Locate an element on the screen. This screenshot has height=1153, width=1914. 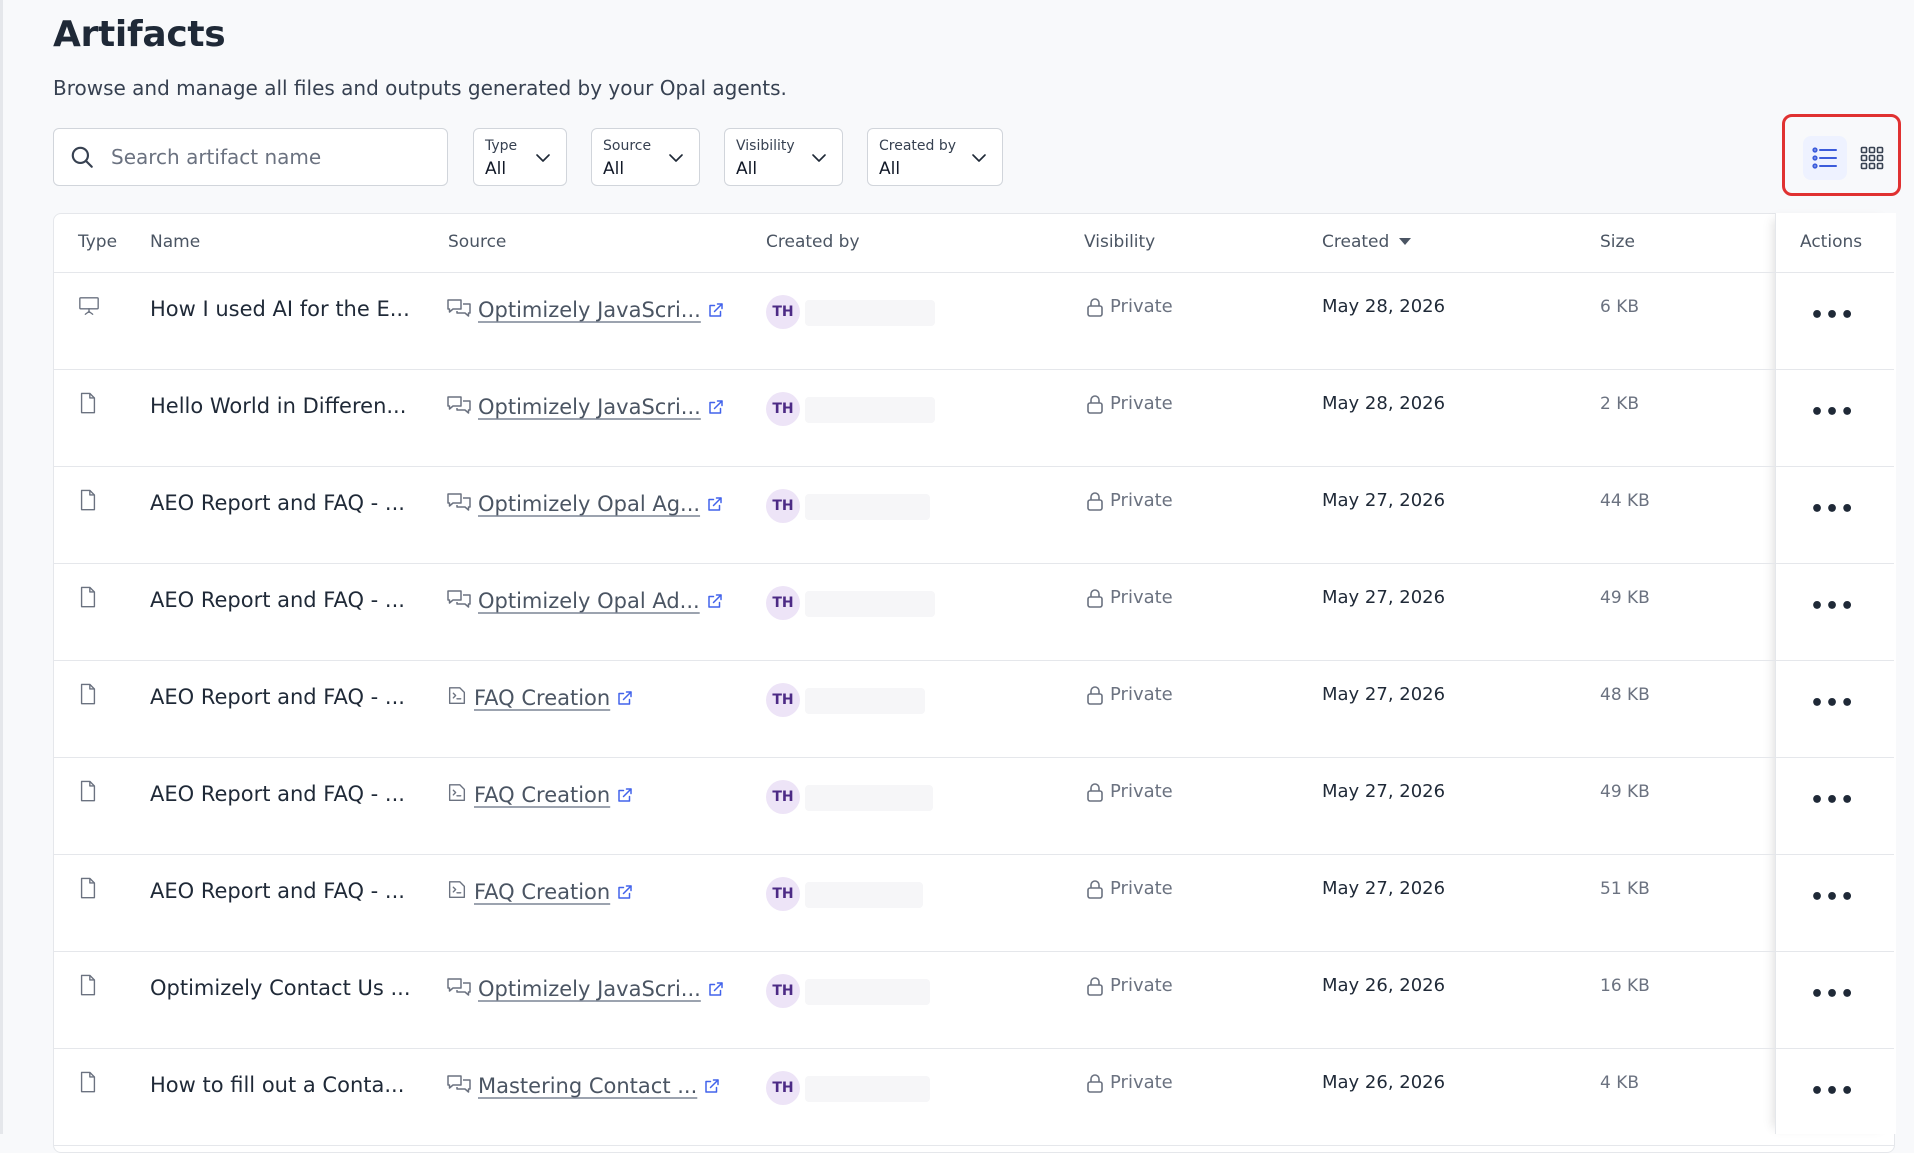
column-header-source: Source is located at coordinates (477, 242).